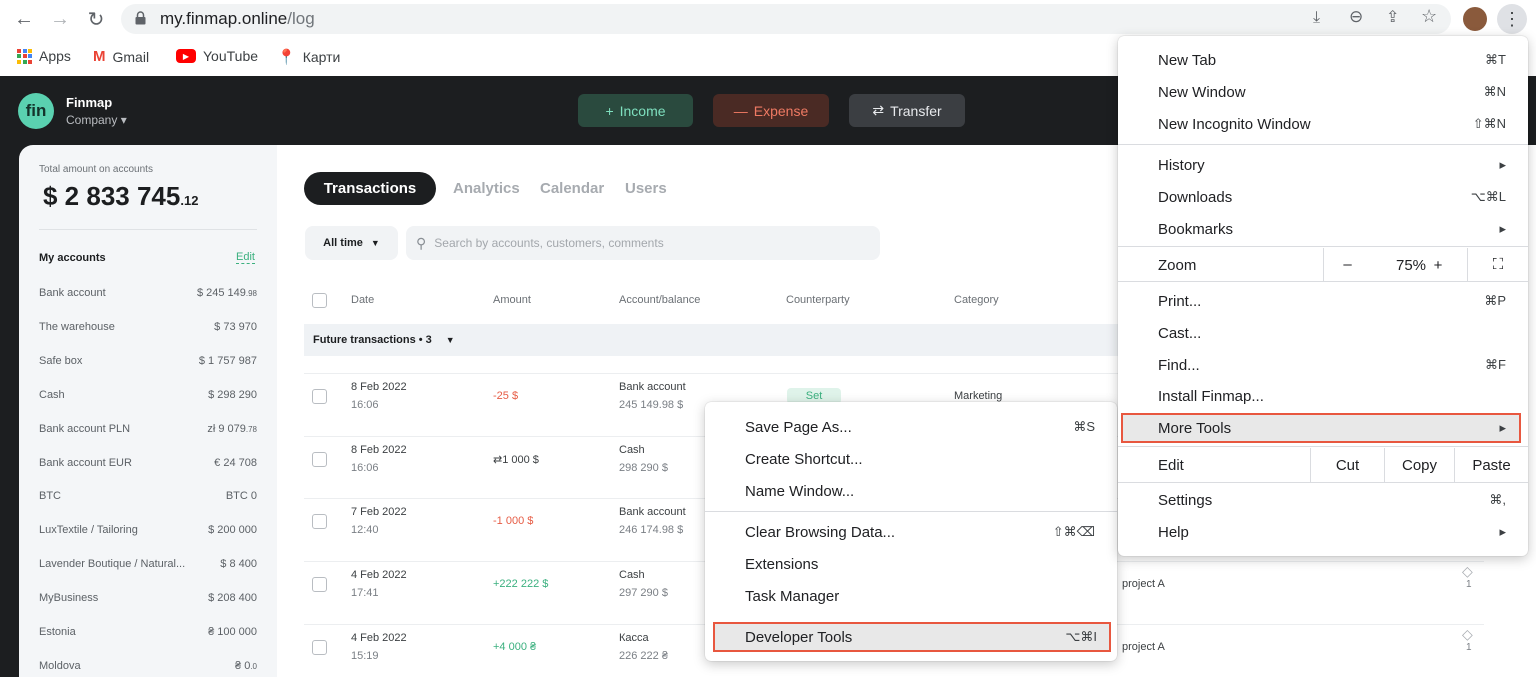  I want to click on kebab-menu-icon: ⋮, so click(1512, 19).